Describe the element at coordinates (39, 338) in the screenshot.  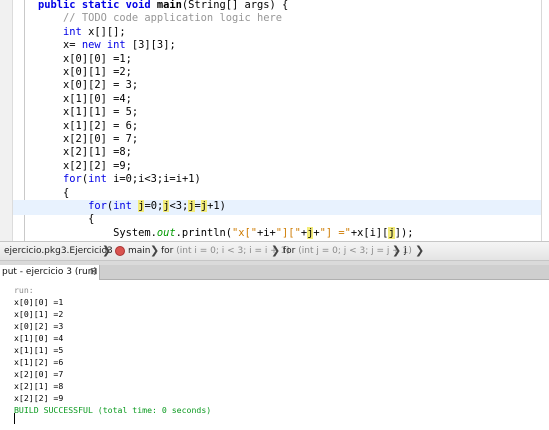
I see `output-line: x[1][0] =4` at that location.